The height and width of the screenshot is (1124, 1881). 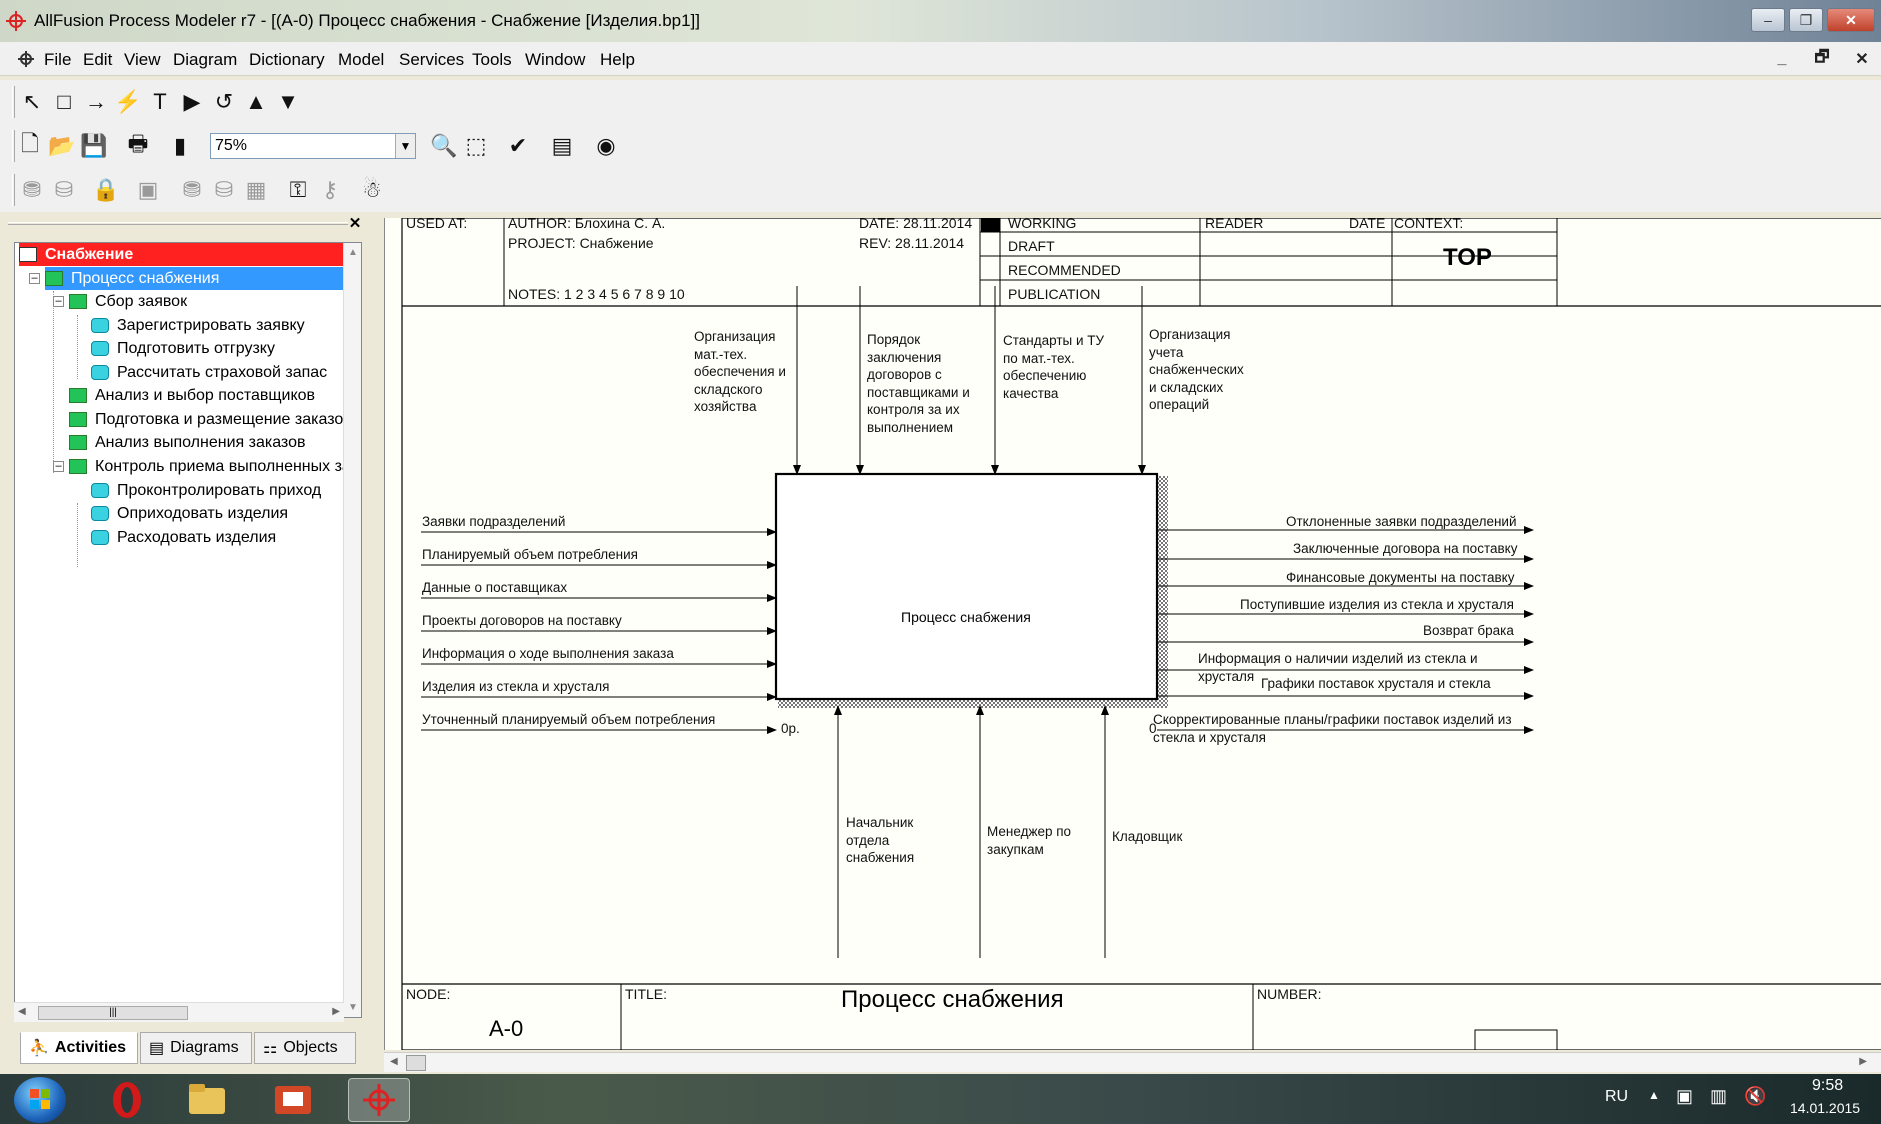 What do you see at coordinates (515, 687) in the screenshot?
I see `input-label: Изделия из стекла и хрусталя` at bounding box center [515, 687].